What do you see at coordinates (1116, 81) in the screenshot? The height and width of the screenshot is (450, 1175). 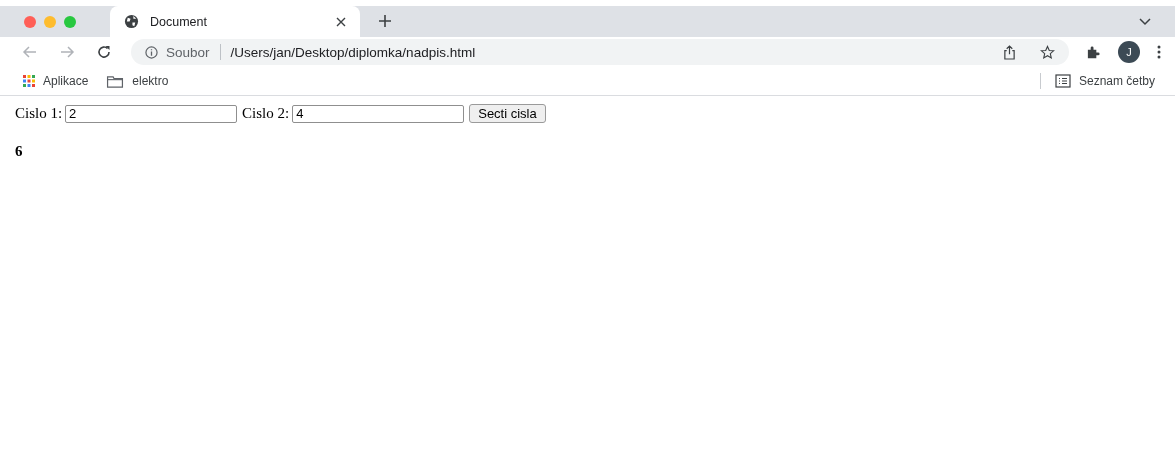 I see `reading-list-link: Seznam četby` at bounding box center [1116, 81].